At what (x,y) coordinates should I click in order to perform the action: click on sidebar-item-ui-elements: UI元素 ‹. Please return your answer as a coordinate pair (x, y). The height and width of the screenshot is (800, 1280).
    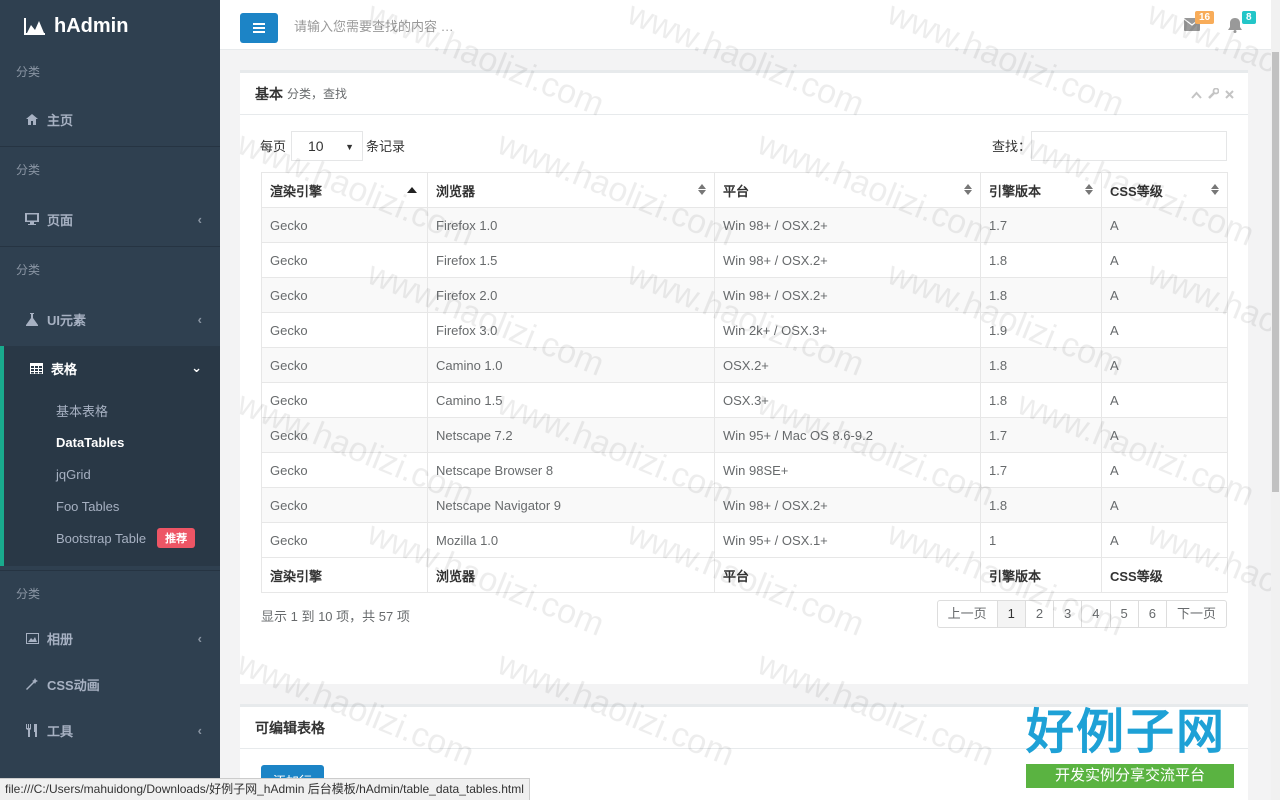
    Looking at the image, I should click on (110, 319).